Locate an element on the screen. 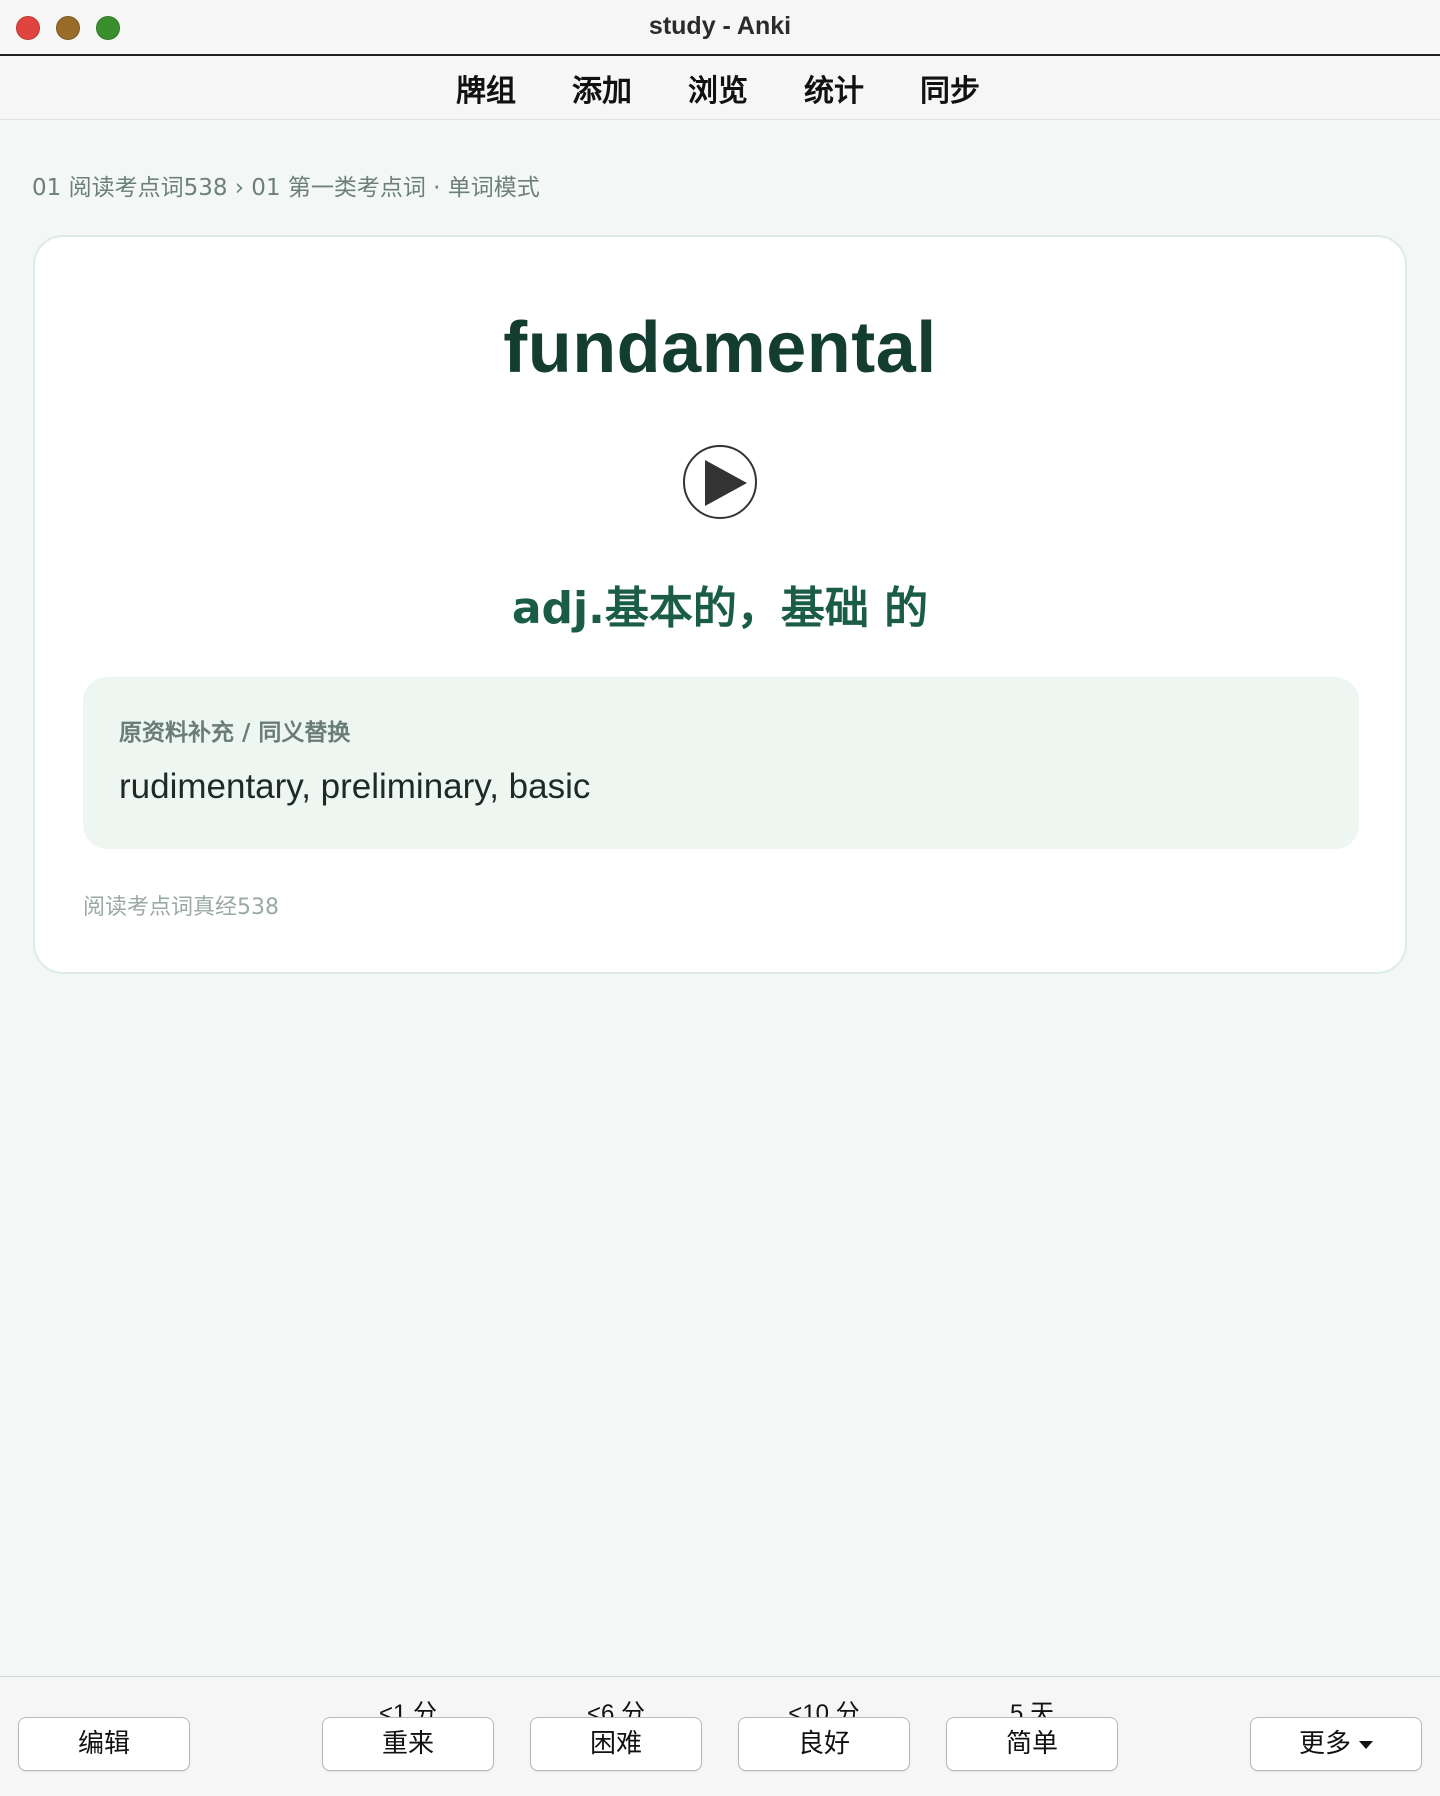  more-button: 更多 is located at coordinates (1336, 1744).